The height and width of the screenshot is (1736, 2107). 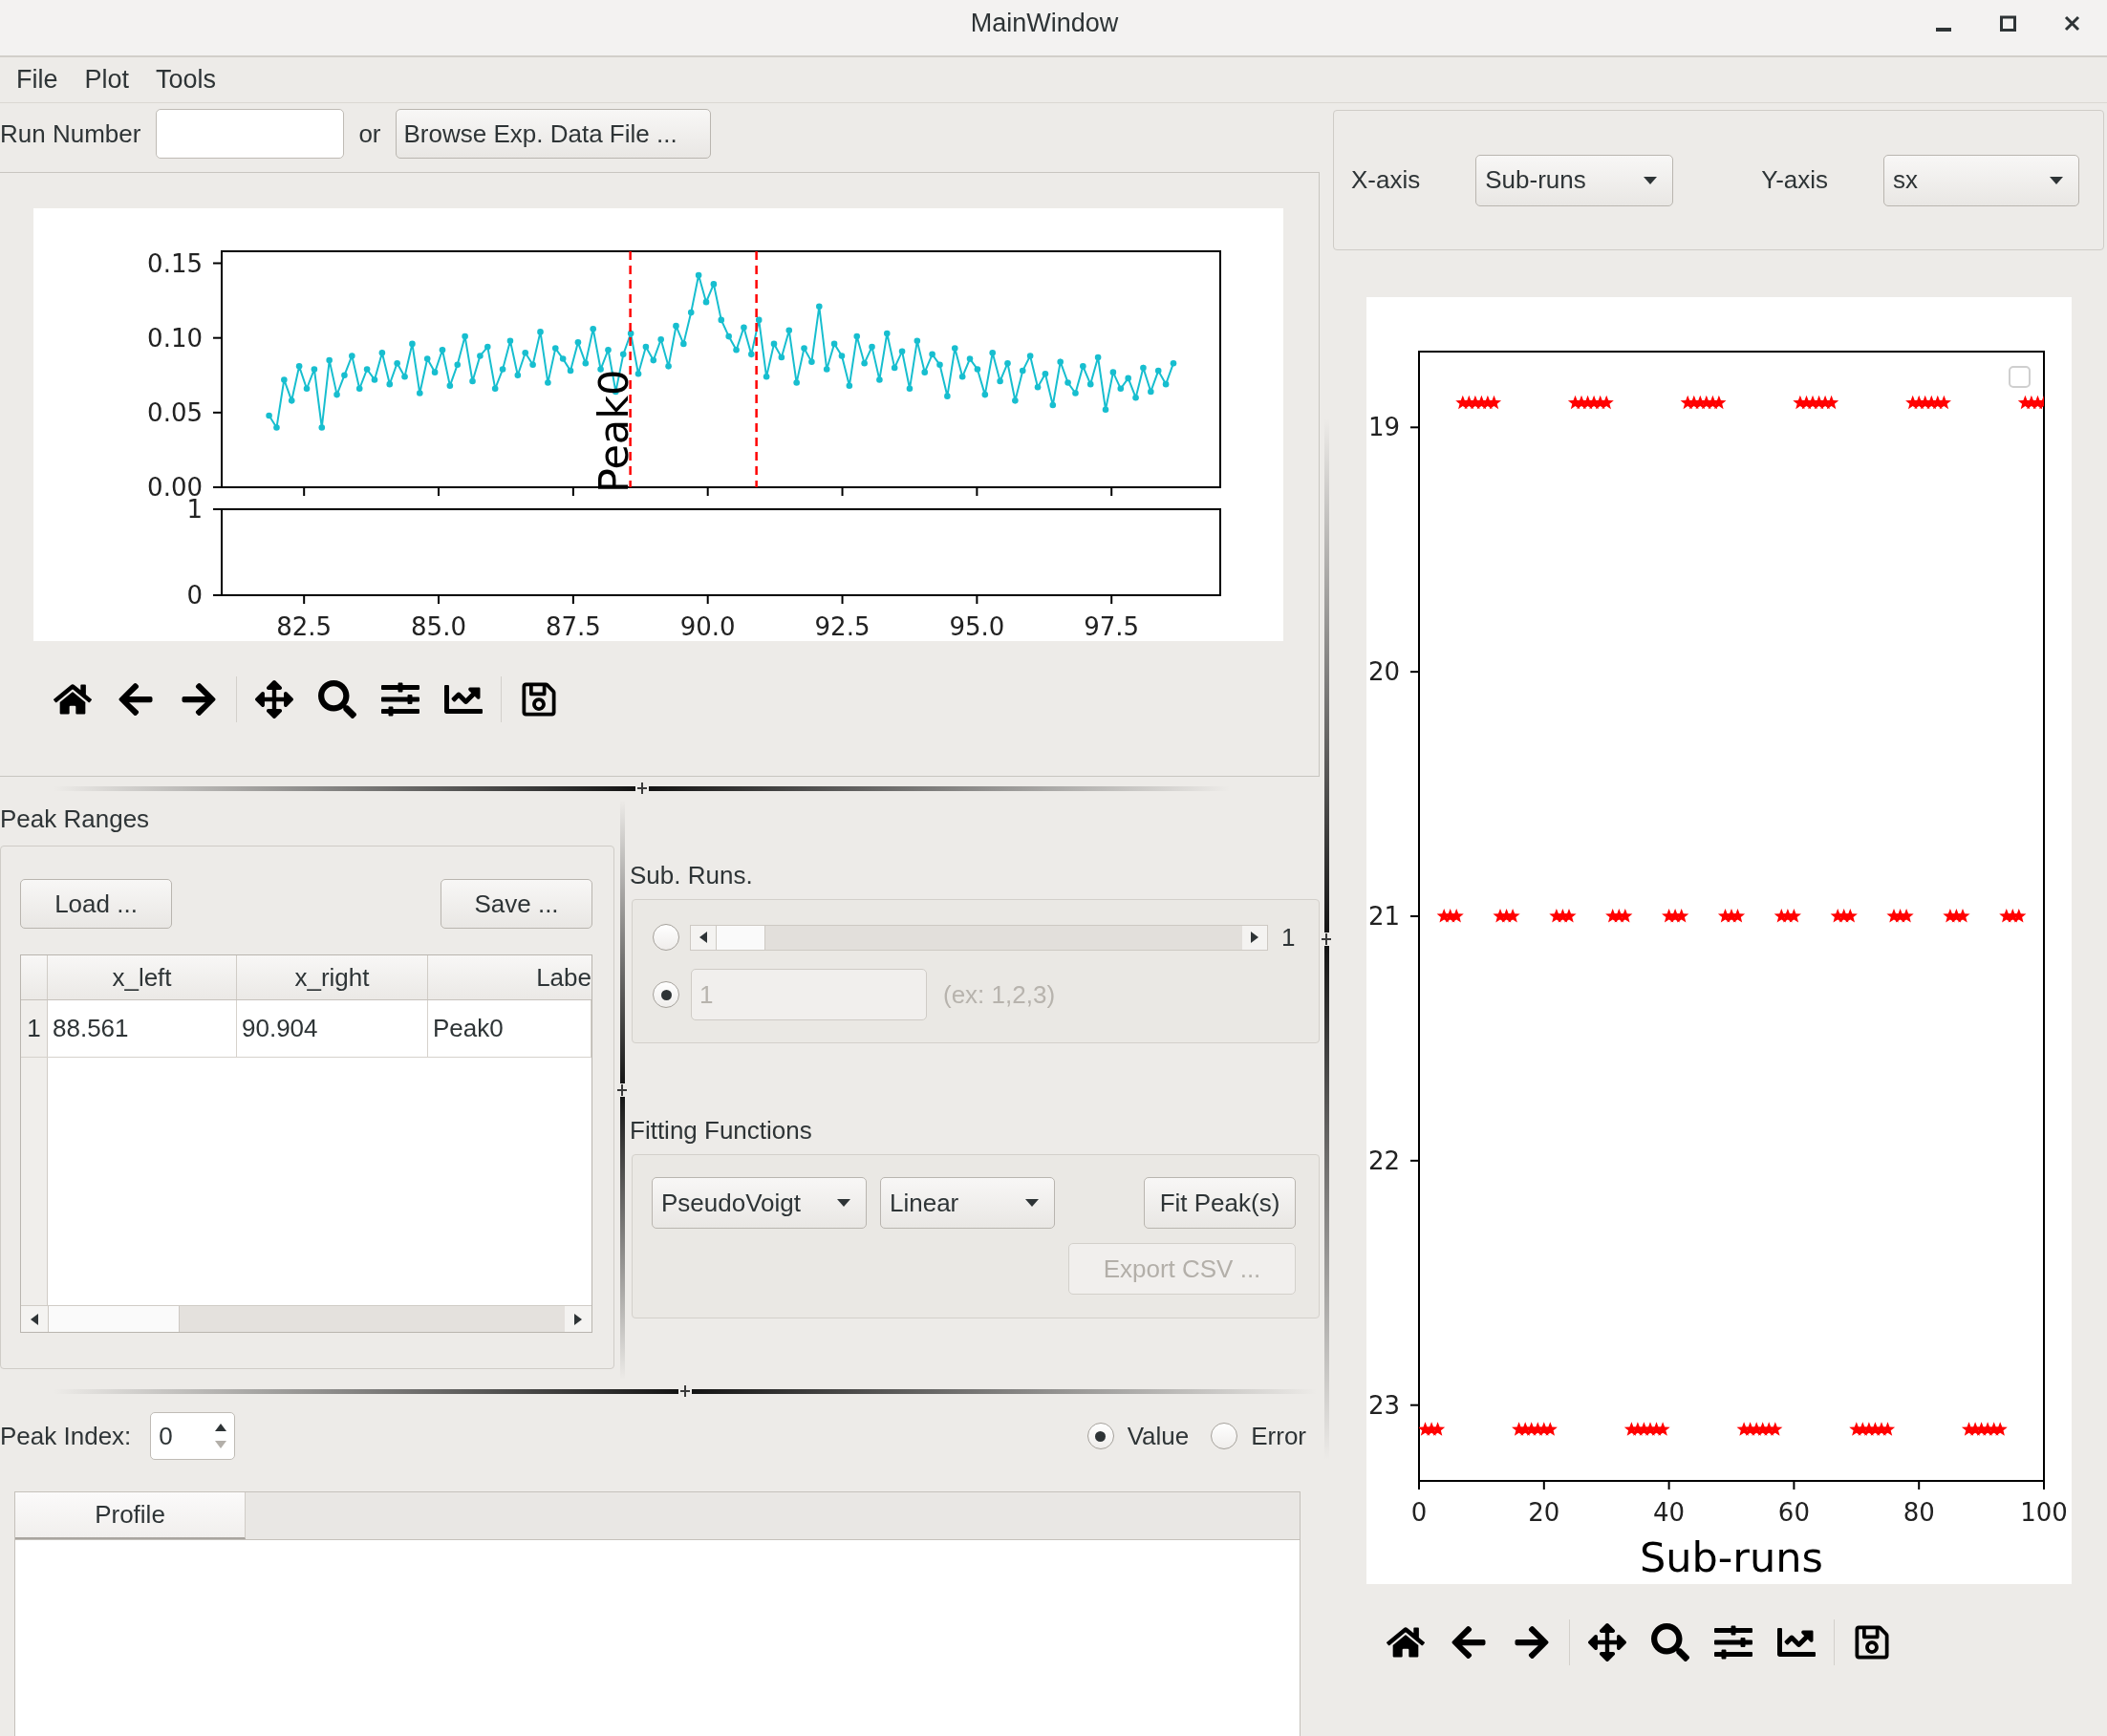 What do you see at coordinates (305, 626) in the screenshot?
I see `tick-label: 82.5` at bounding box center [305, 626].